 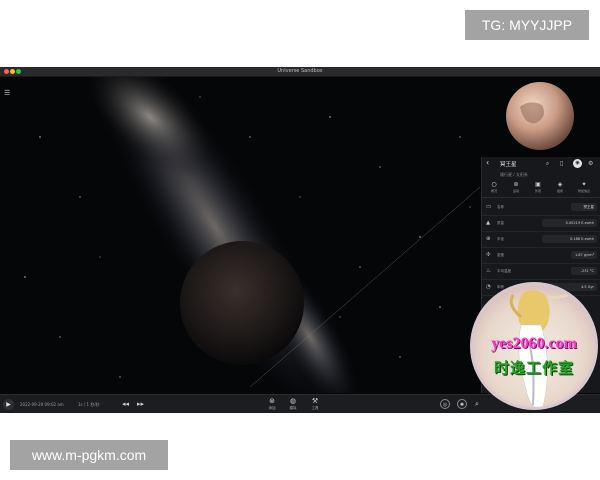 I want to click on sim-tool-button: ◍ 模拟, so click(x=293, y=404).